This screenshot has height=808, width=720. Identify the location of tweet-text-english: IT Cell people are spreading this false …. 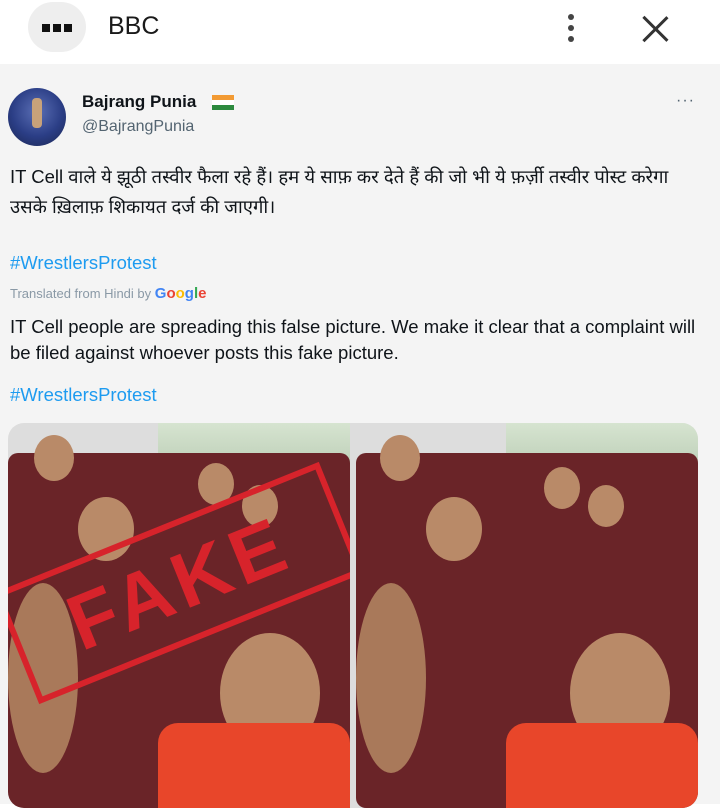
(353, 339).